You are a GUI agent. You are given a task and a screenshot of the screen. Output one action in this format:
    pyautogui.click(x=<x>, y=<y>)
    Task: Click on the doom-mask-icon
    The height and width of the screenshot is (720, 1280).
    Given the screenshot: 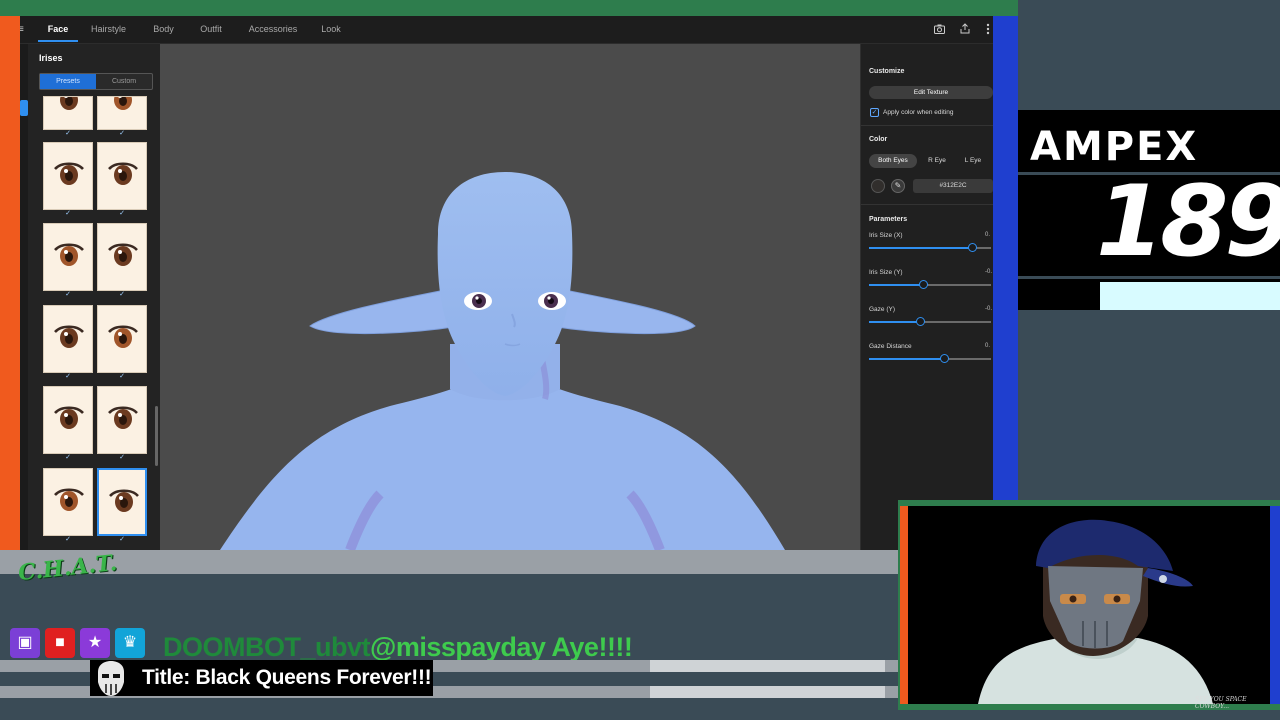 What is the action you would take?
    pyautogui.click(x=111, y=678)
    